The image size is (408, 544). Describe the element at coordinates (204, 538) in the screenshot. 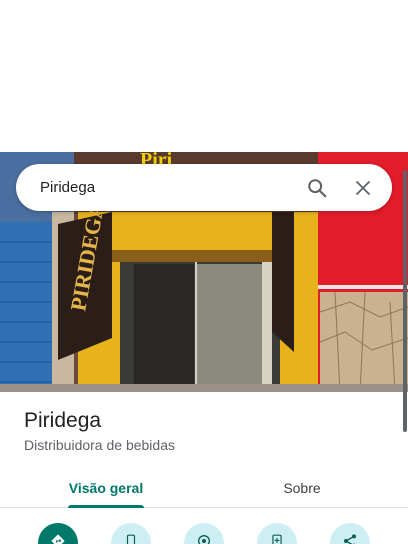

I see `save-icon` at that location.